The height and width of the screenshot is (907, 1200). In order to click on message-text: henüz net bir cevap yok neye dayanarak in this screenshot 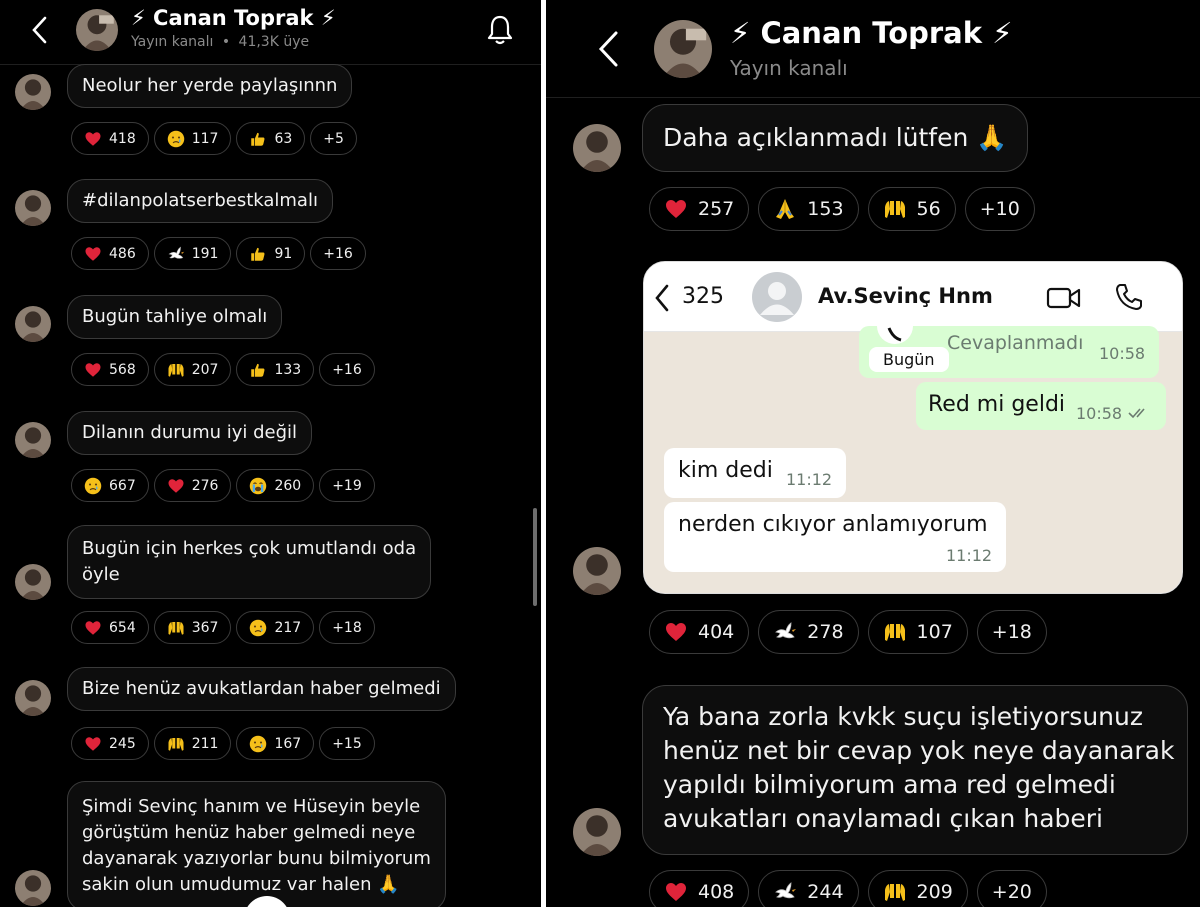, I will do `click(919, 750)`.